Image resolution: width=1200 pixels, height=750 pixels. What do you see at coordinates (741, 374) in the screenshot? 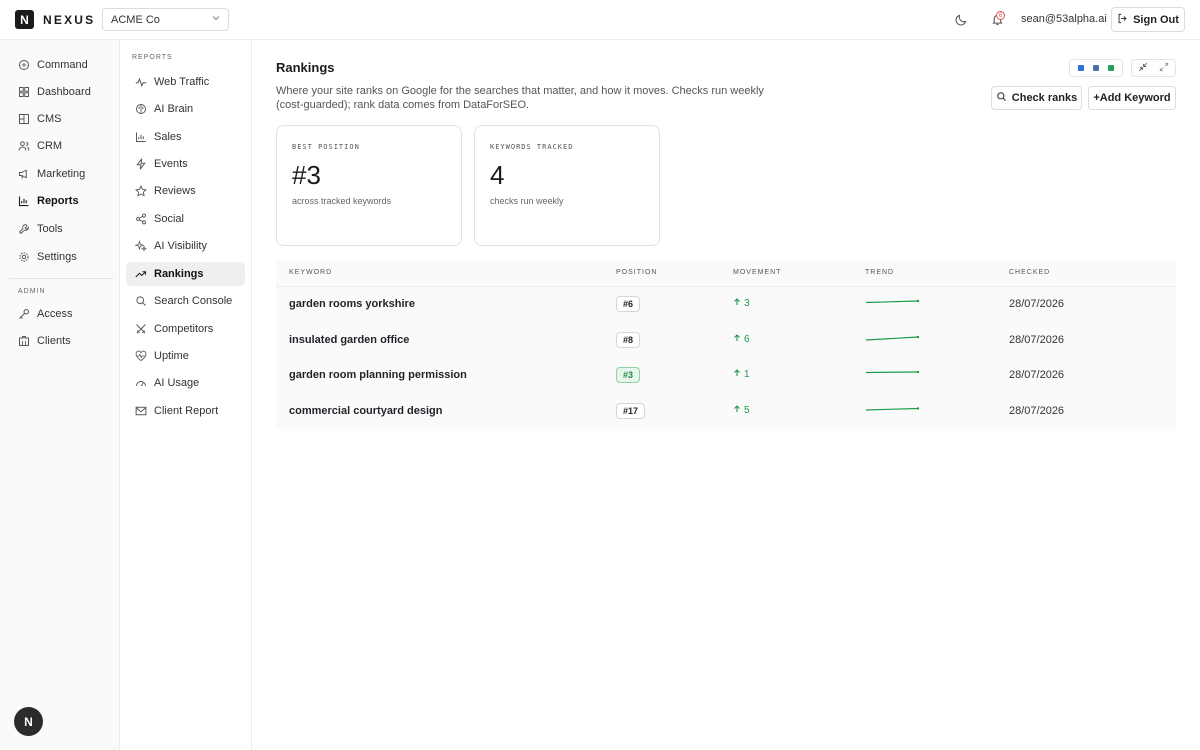
I see `movement-cell: 1` at bounding box center [741, 374].